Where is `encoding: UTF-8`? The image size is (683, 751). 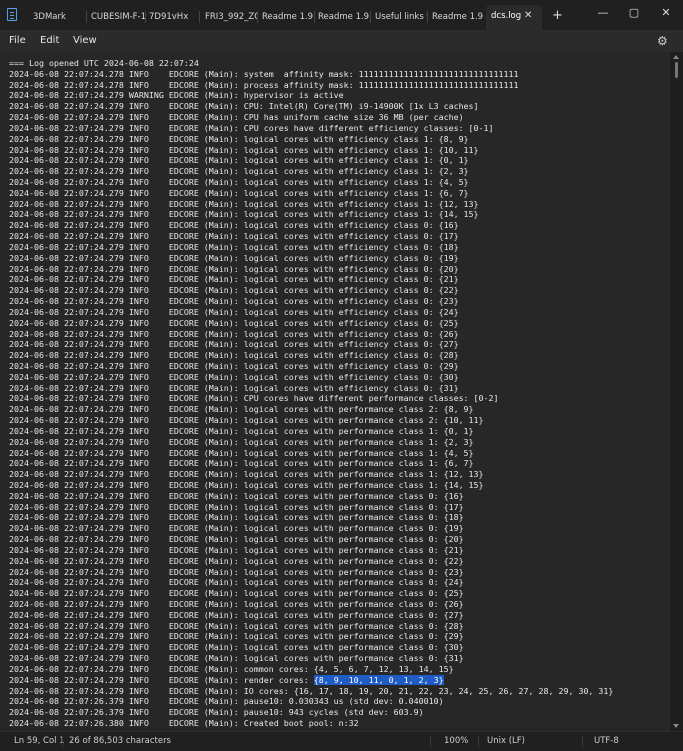
encoding: UTF-8 is located at coordinates (606, 741).